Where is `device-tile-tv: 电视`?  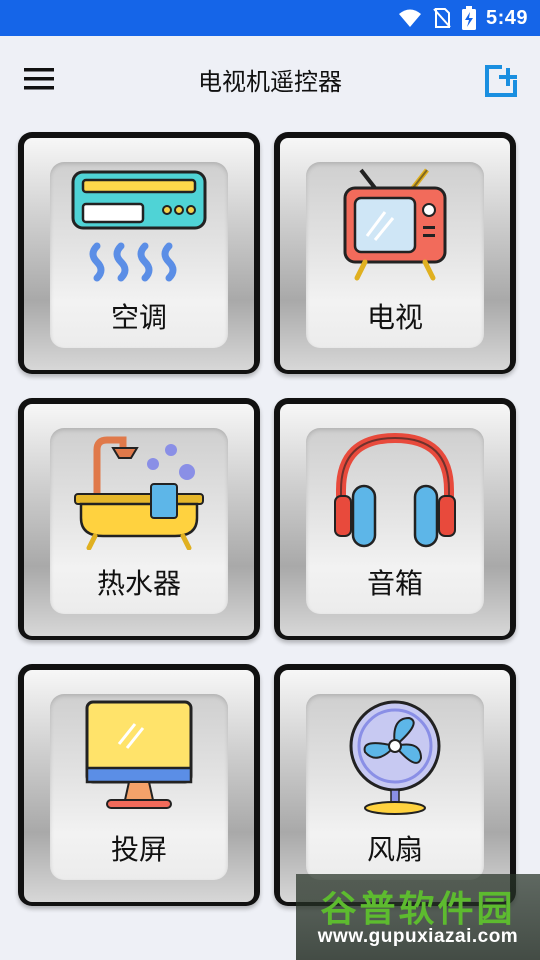 device-tile-tv: 电视 is located at coordinates (395, 254).